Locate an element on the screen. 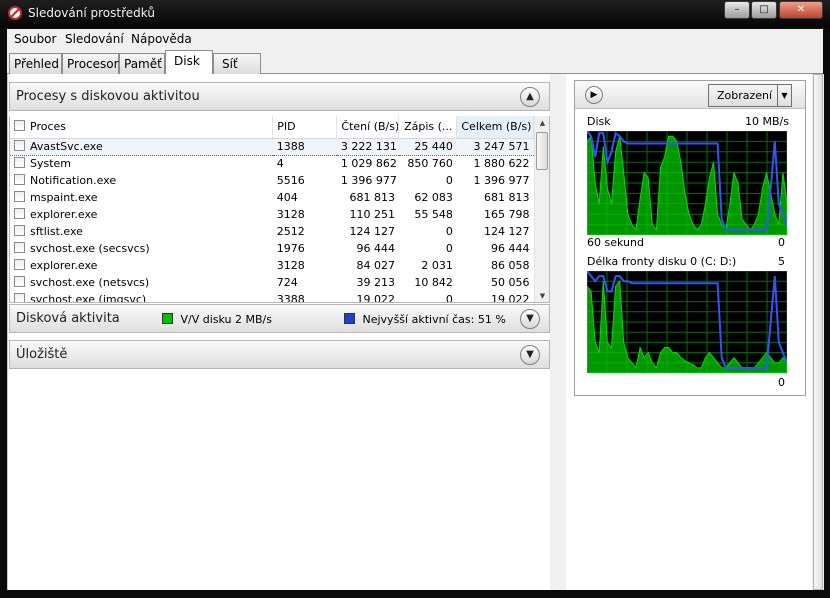  storage-section-header: Úložiště ▼ is located at coordinates (279, 354).